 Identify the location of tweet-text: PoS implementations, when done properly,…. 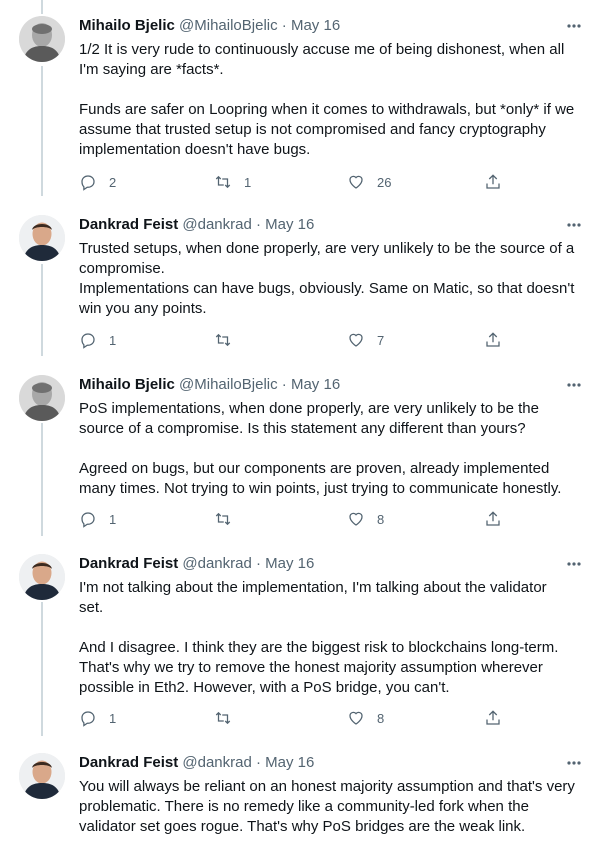
(320, 448).